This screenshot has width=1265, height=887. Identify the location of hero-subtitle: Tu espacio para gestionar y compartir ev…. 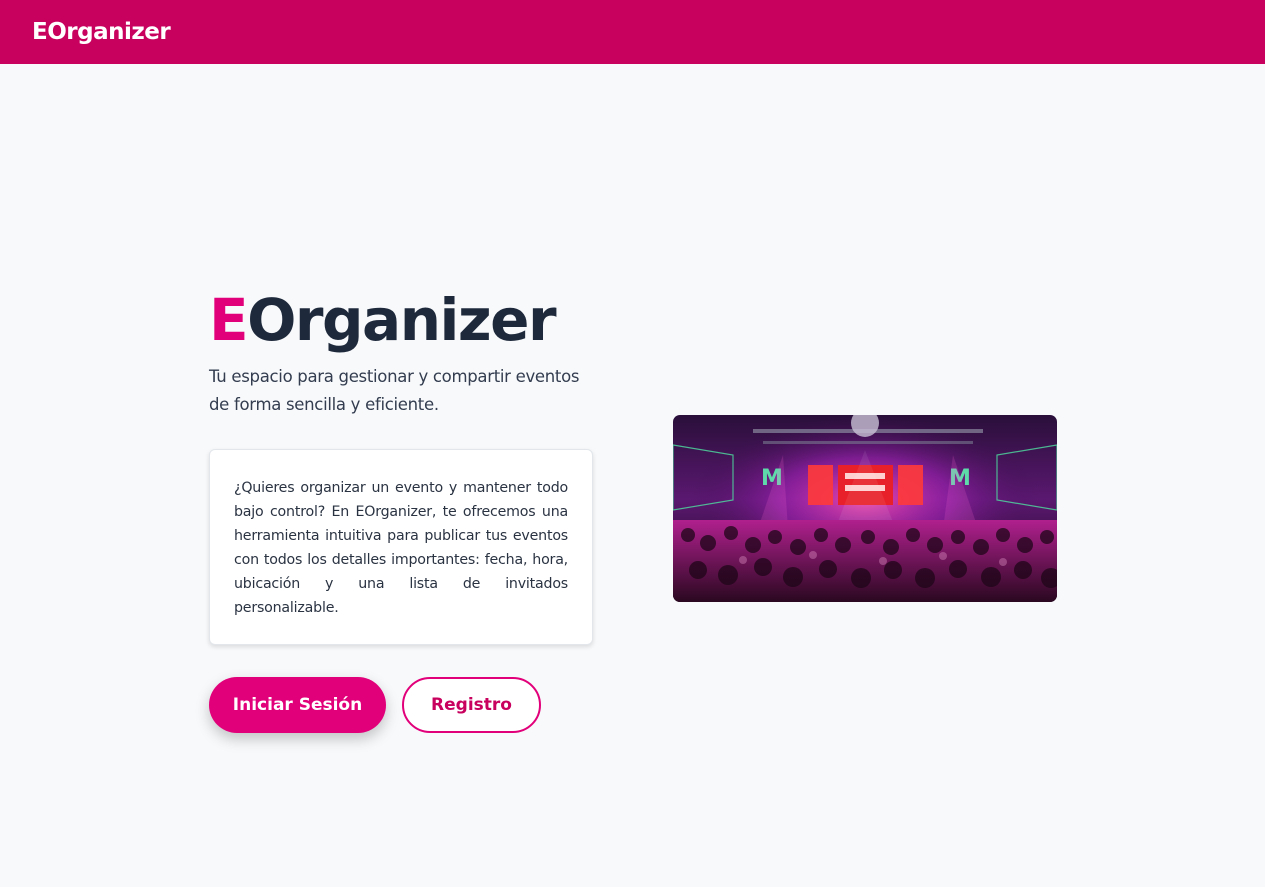
(394, 390).